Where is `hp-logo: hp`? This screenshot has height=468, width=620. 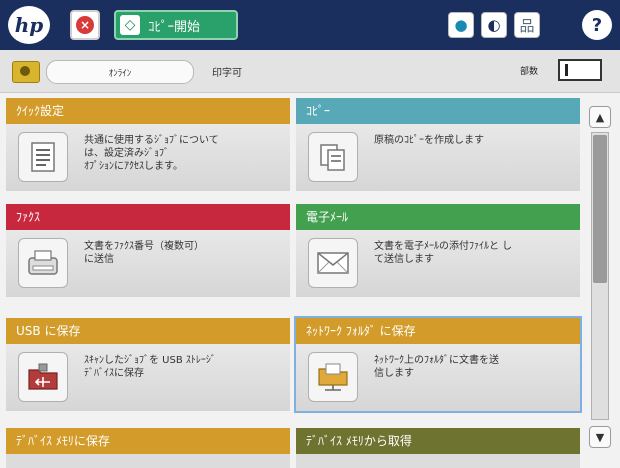 hp-logo: hp is located at coordinates (29, 25).